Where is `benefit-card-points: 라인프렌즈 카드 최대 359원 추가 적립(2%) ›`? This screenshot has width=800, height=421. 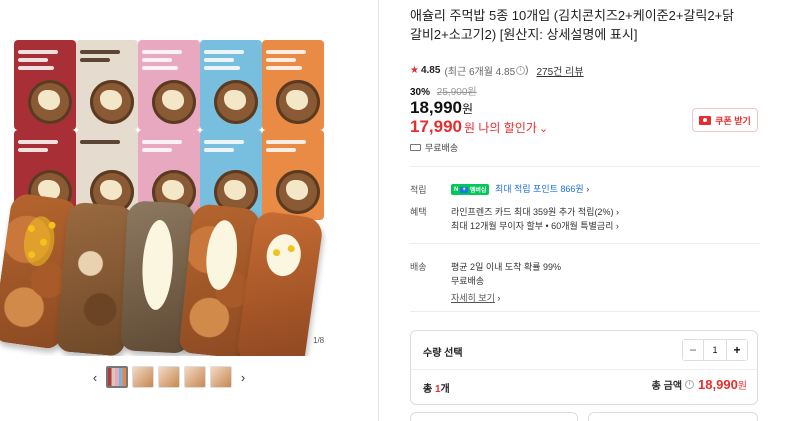 benefit-card-points: 라인프렌즈 카드 최대 359원 추가 적립(2%) › is located at coordinates (535, 211).